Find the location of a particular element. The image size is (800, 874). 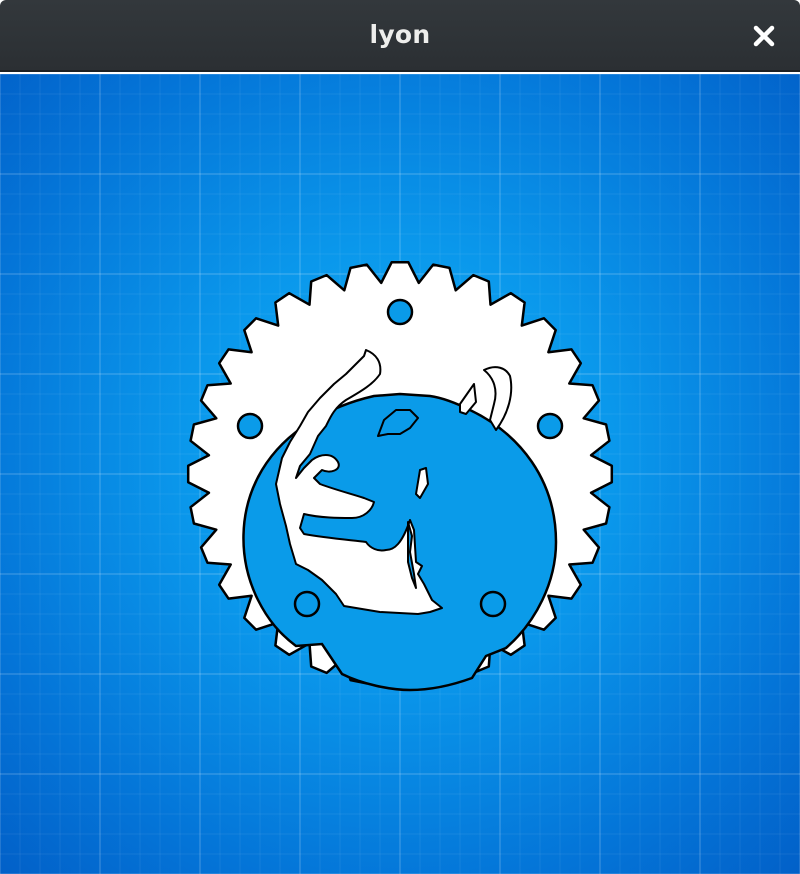

titlebar: lyon is located at coordinates (400, 36).